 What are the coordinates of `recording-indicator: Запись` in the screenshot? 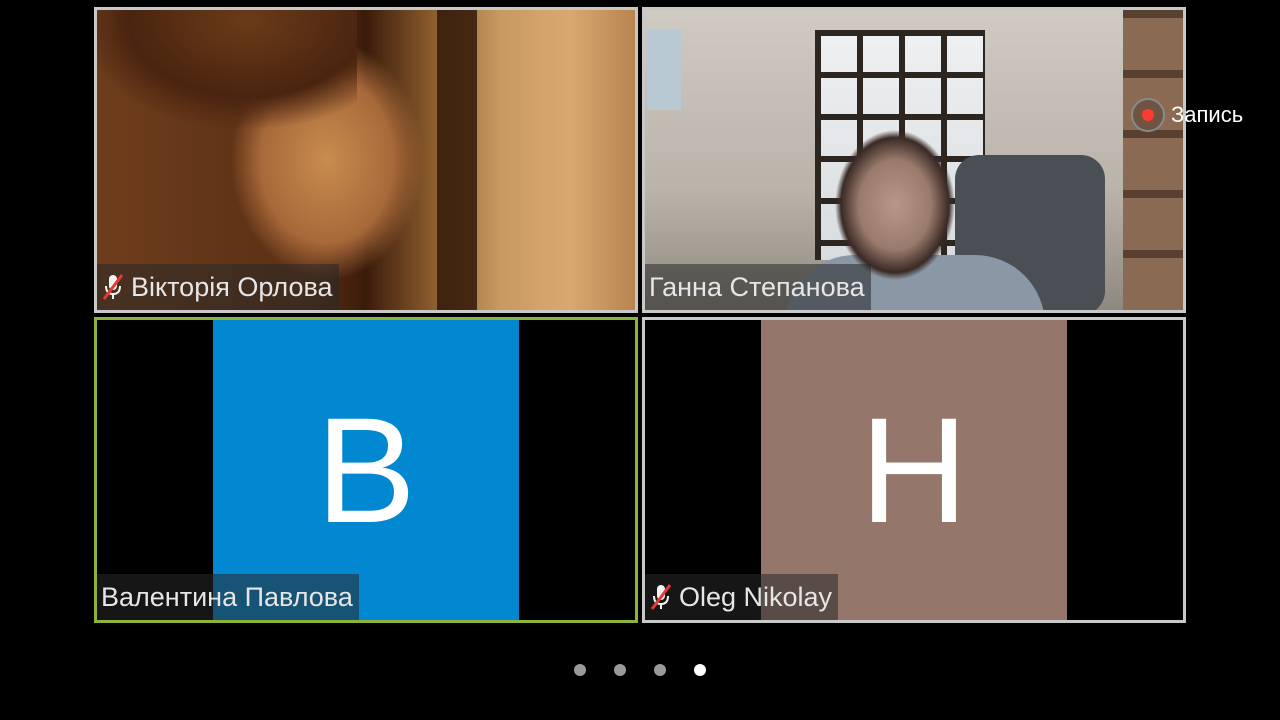 It's located at (1187, 115).